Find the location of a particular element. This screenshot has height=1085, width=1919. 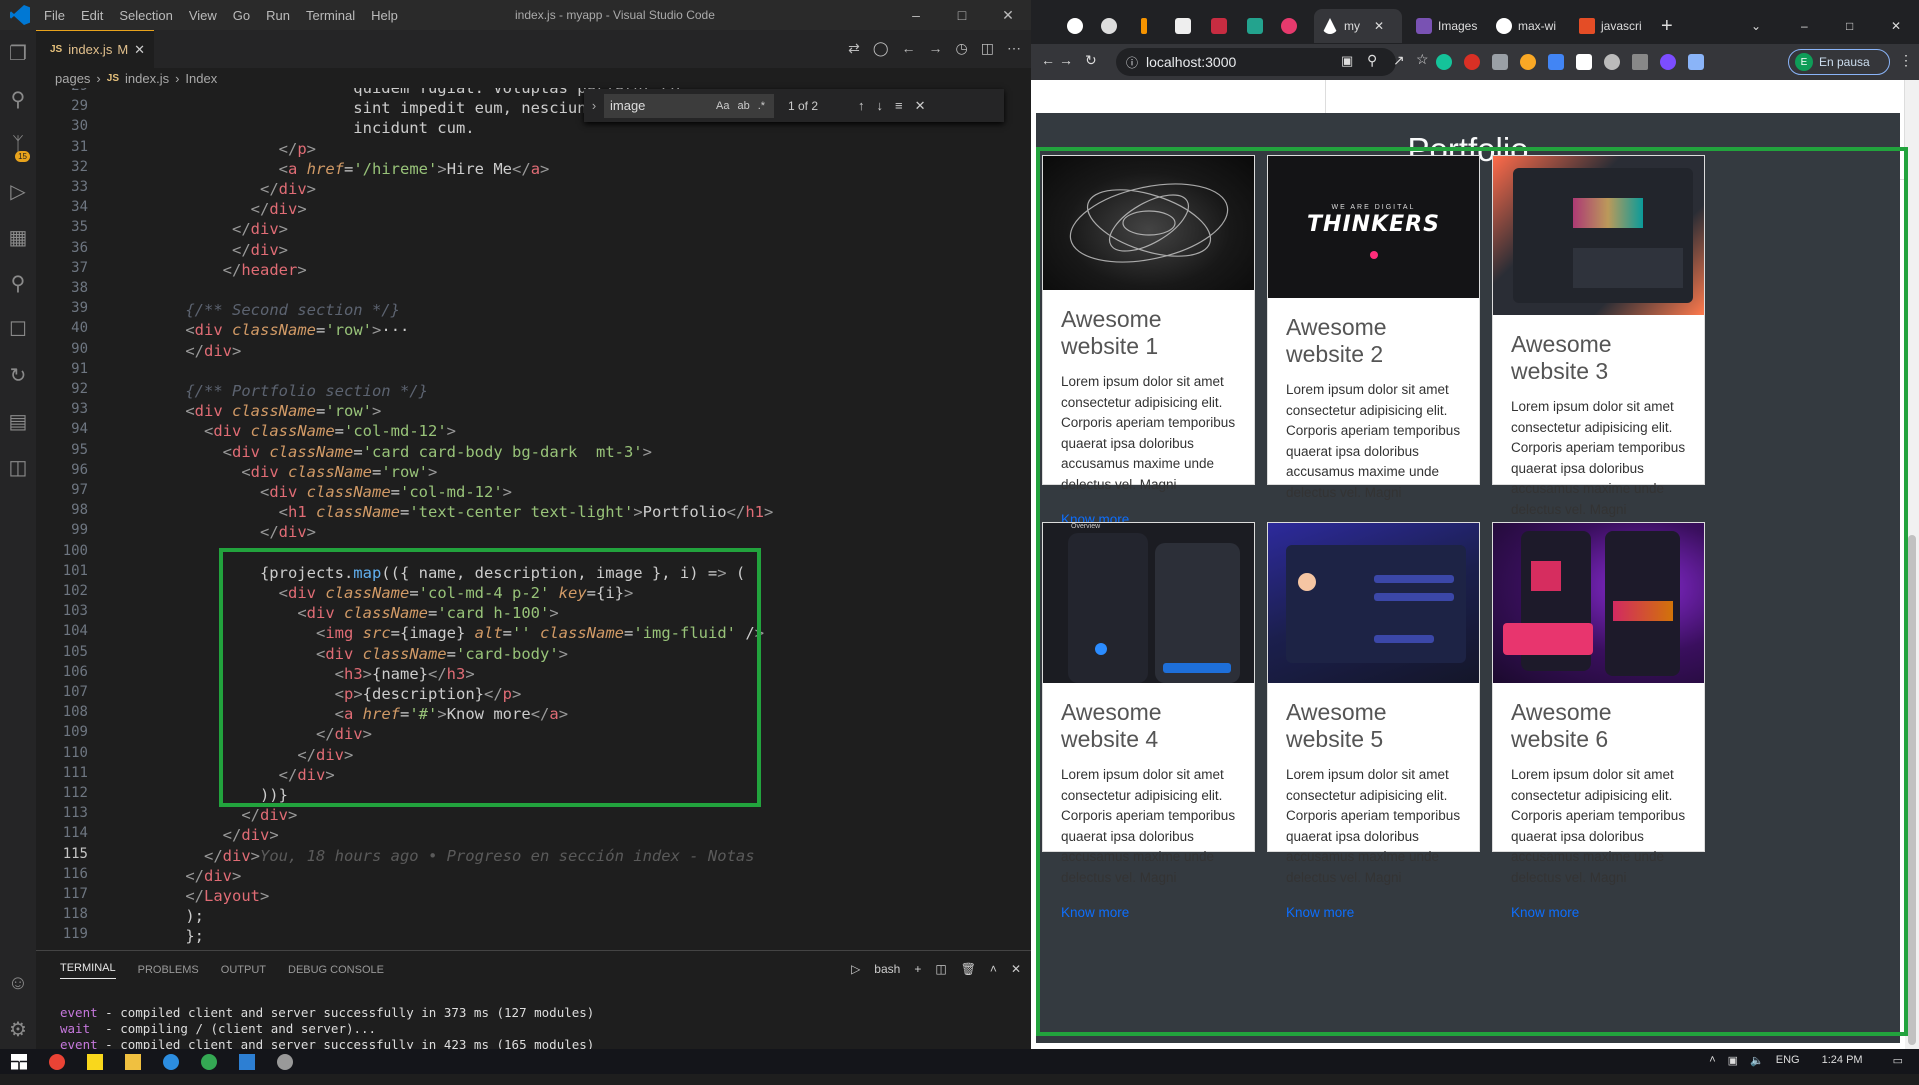

toggle-replace-icon: › is located at coordinates (594, 105).